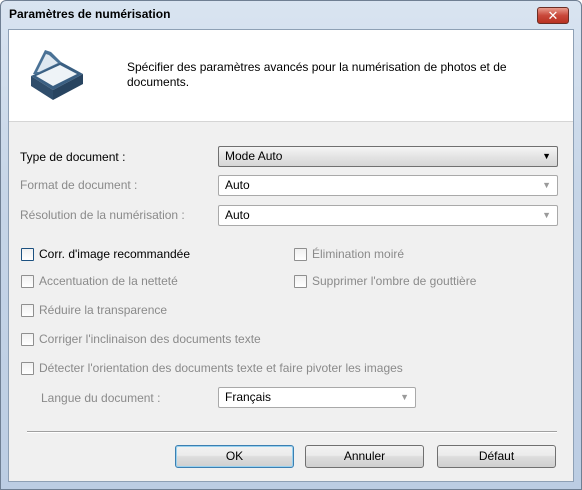 Image resolution: width=582 pixels, height=490 pixels. I want to click on dialog-title: Paramètres de numérisation, so click(90, 14).